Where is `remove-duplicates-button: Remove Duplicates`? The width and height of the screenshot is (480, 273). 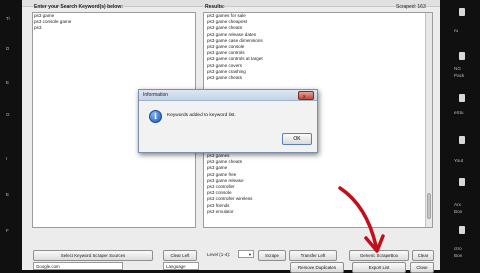
remove-duplicates-button: Remove Duplicates is located at coordinates (317, 267).